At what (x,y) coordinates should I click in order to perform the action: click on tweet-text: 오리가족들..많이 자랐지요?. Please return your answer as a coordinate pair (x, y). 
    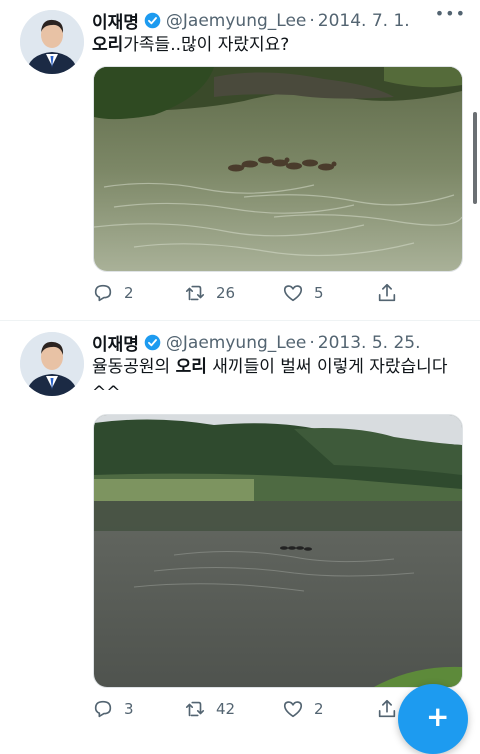
    Looking at the image, I should click on (277, 45).